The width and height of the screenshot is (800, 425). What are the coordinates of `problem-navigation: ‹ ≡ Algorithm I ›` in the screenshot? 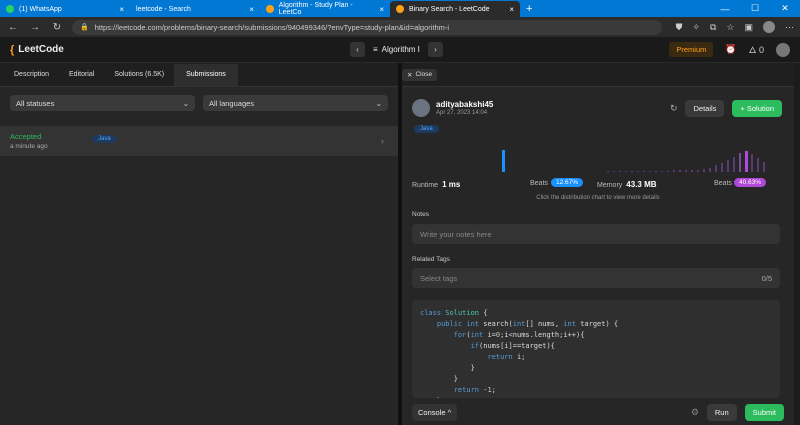 It's located at (396, 49).